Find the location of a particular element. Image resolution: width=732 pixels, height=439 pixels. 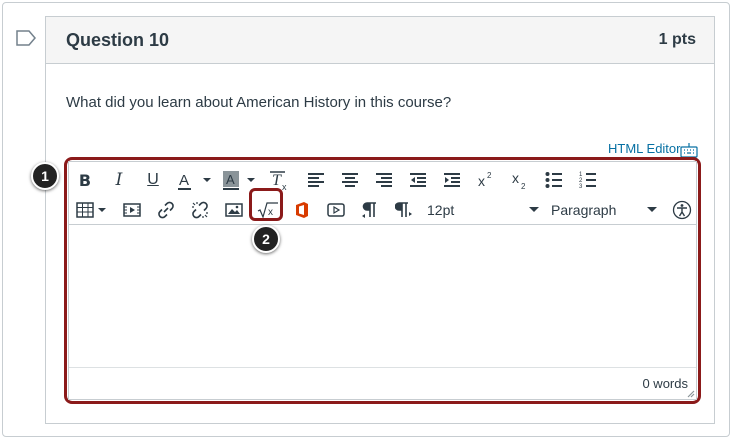

math-button-highlight-outline is located at coordinates (266, 204).